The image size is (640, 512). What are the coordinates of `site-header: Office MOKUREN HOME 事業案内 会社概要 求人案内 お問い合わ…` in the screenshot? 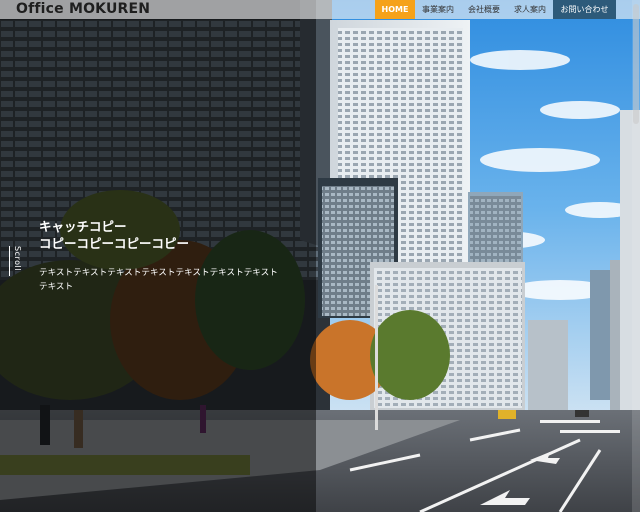 It's located at (320, 9).